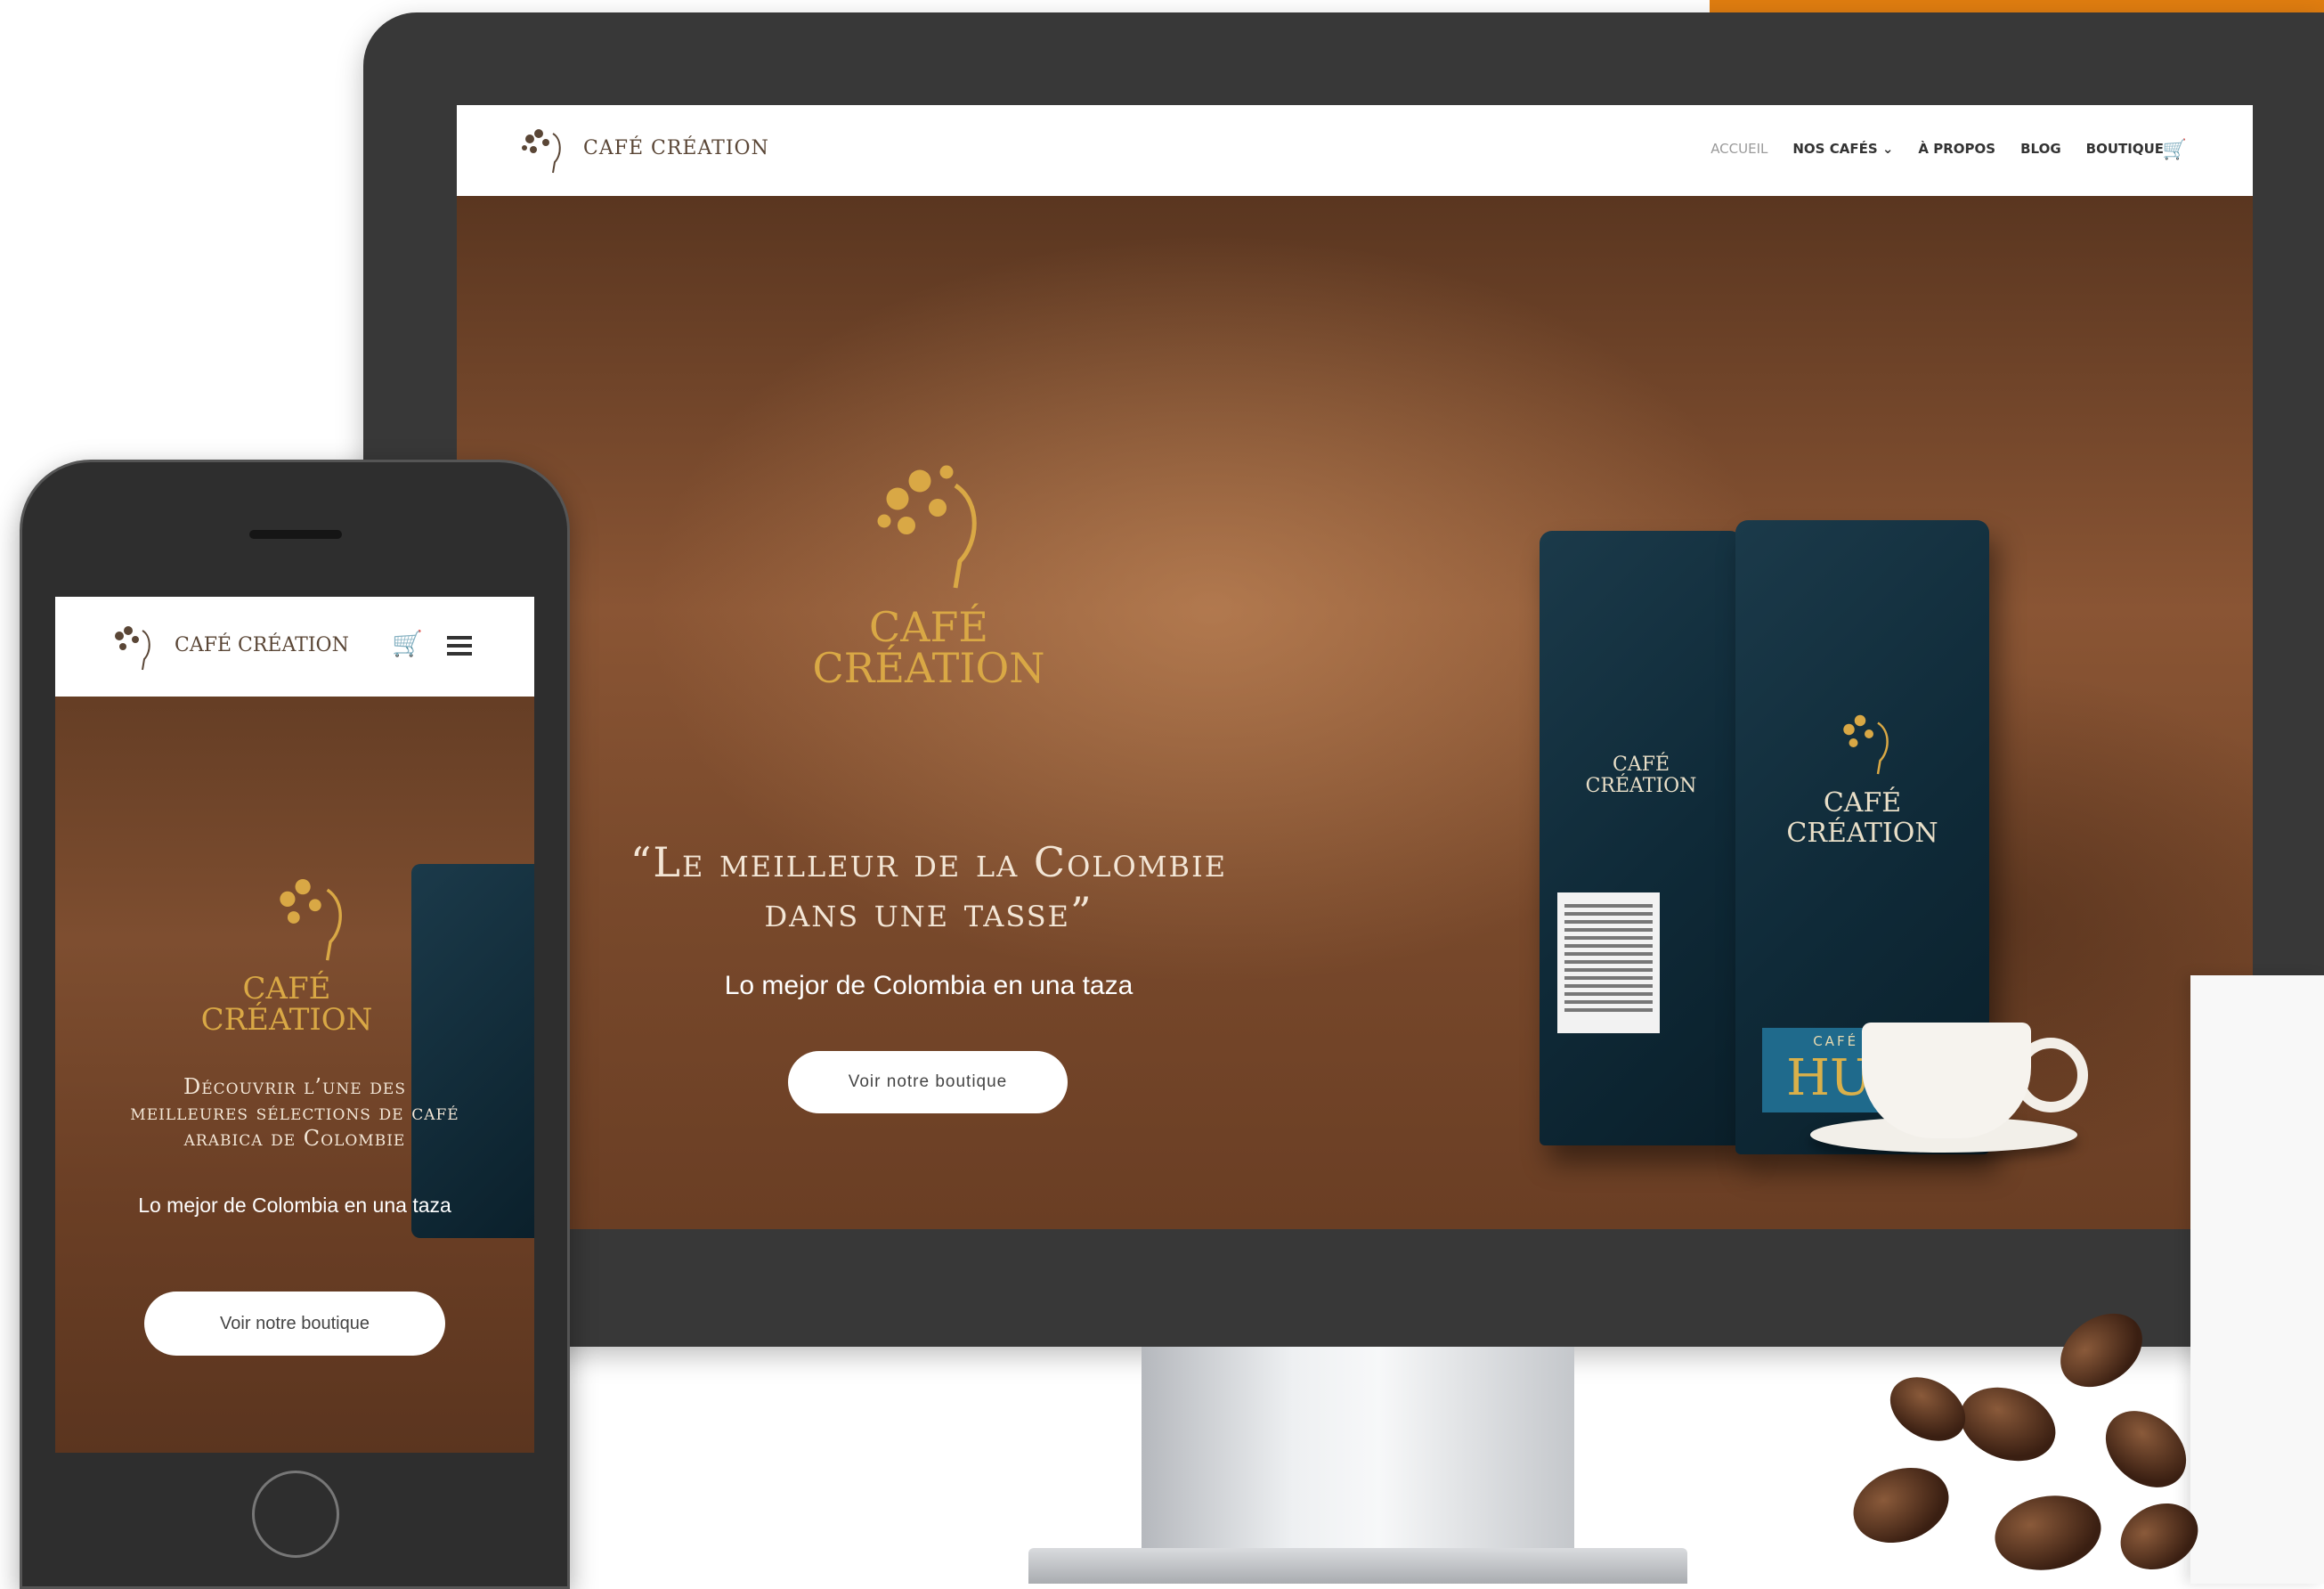 This screenshot has width=2324, height=1589. Describe the element at coordinates (1866, 744) in the screenshot. I see `bag-logo-icon` at that location.